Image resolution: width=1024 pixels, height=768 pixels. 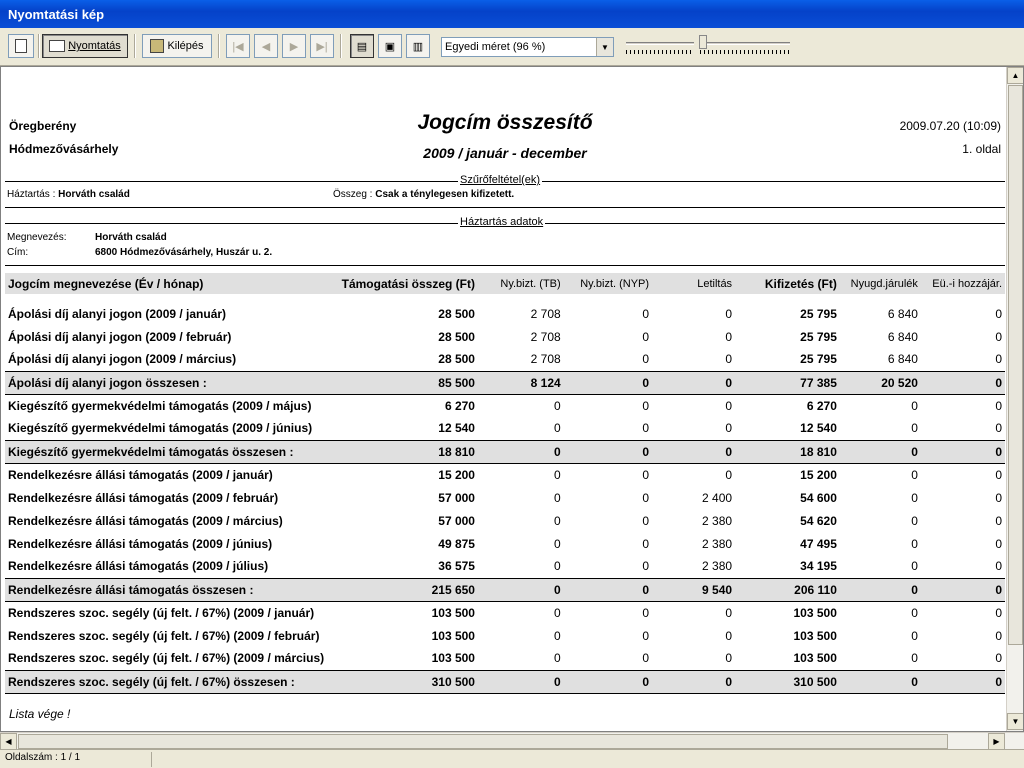 I want to click on exit-button: Kilépés, so click(x=177, y=46).